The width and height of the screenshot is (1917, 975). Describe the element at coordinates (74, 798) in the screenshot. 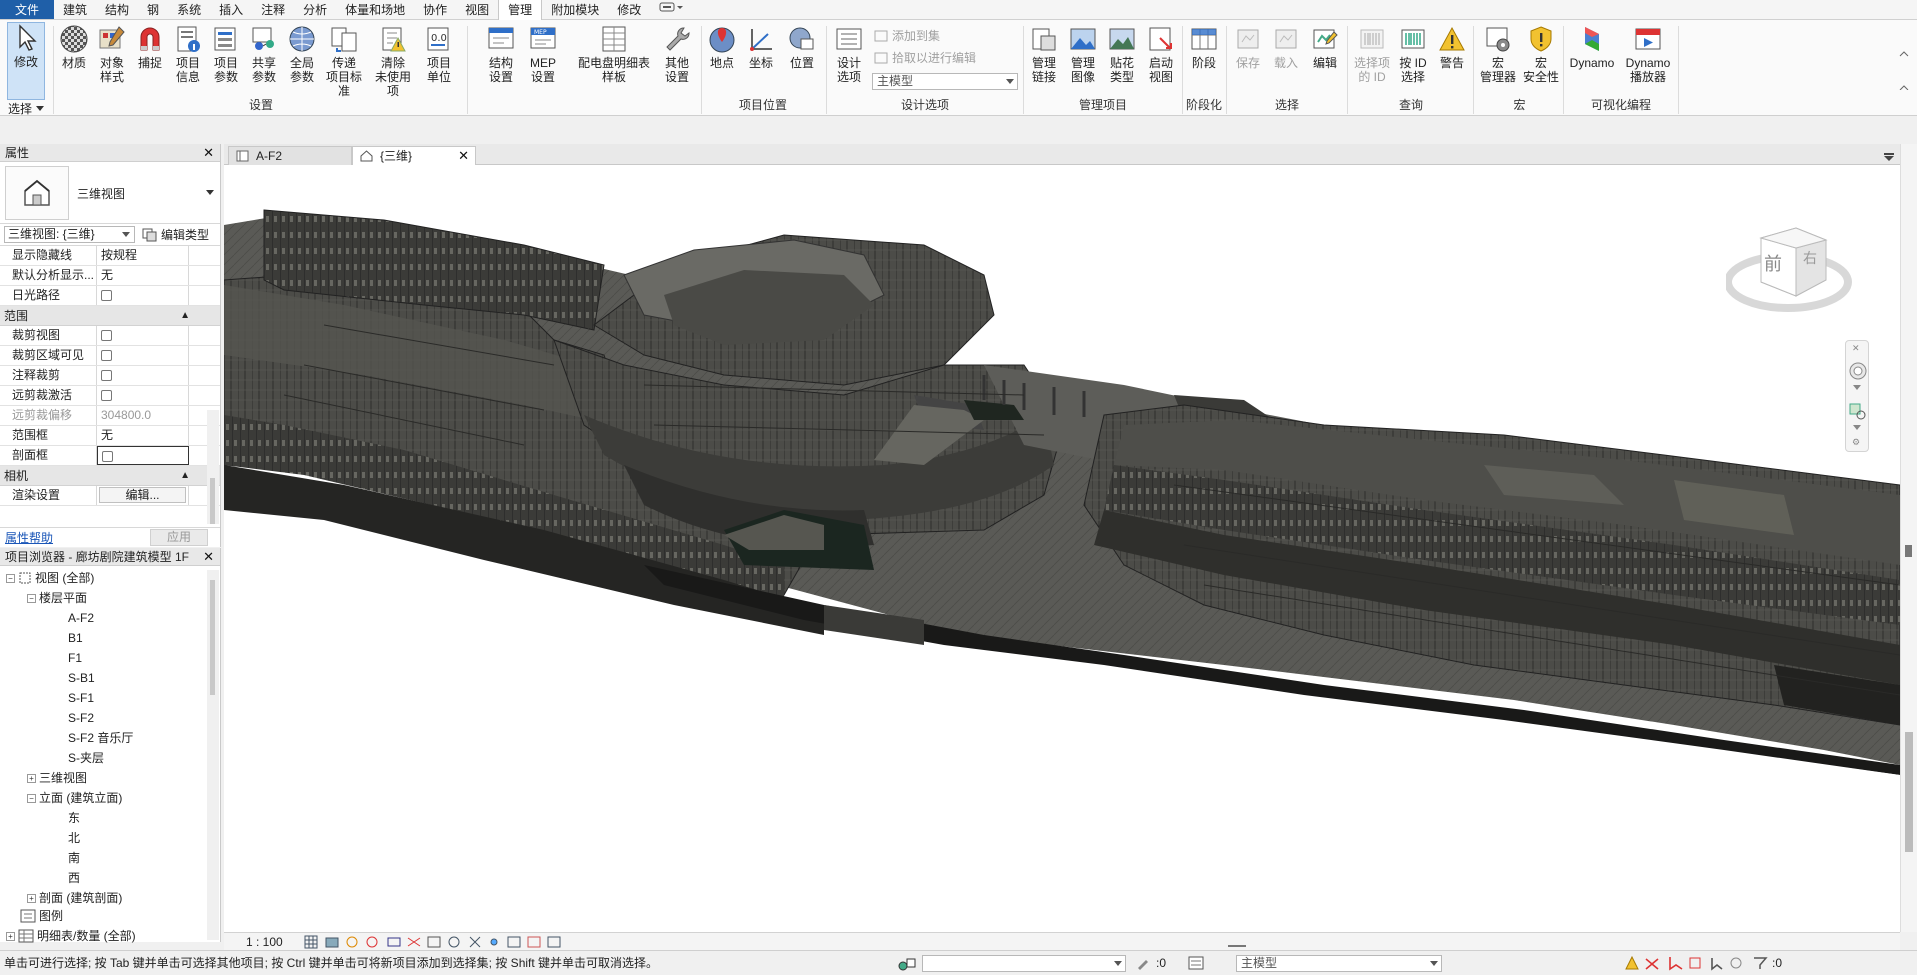

I see `tree-elevations: − 立面 (建筑立面)` at that location.